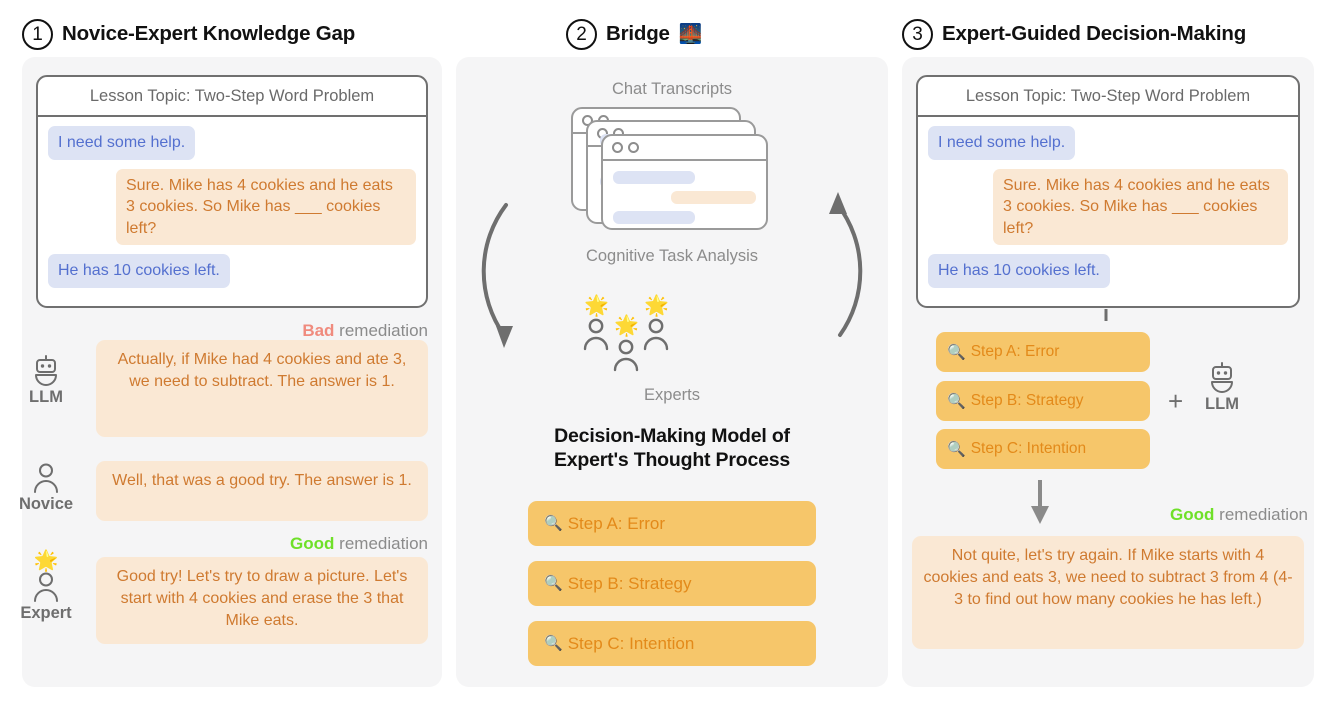 Image resolution: width=1326 pixels, height=703 pixels. I want to click on down-arrow-icon, so click(1040, 502).